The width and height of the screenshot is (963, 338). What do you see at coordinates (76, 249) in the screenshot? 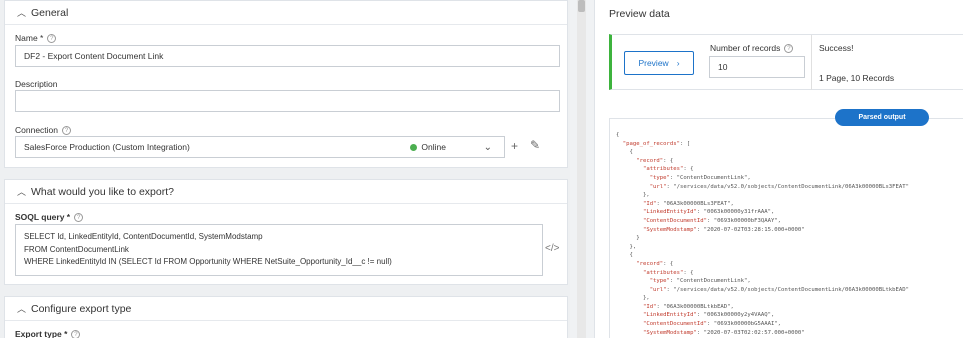
I see `soql-line: FROM ContentDocumentLink` at bounding box center [76, 249].